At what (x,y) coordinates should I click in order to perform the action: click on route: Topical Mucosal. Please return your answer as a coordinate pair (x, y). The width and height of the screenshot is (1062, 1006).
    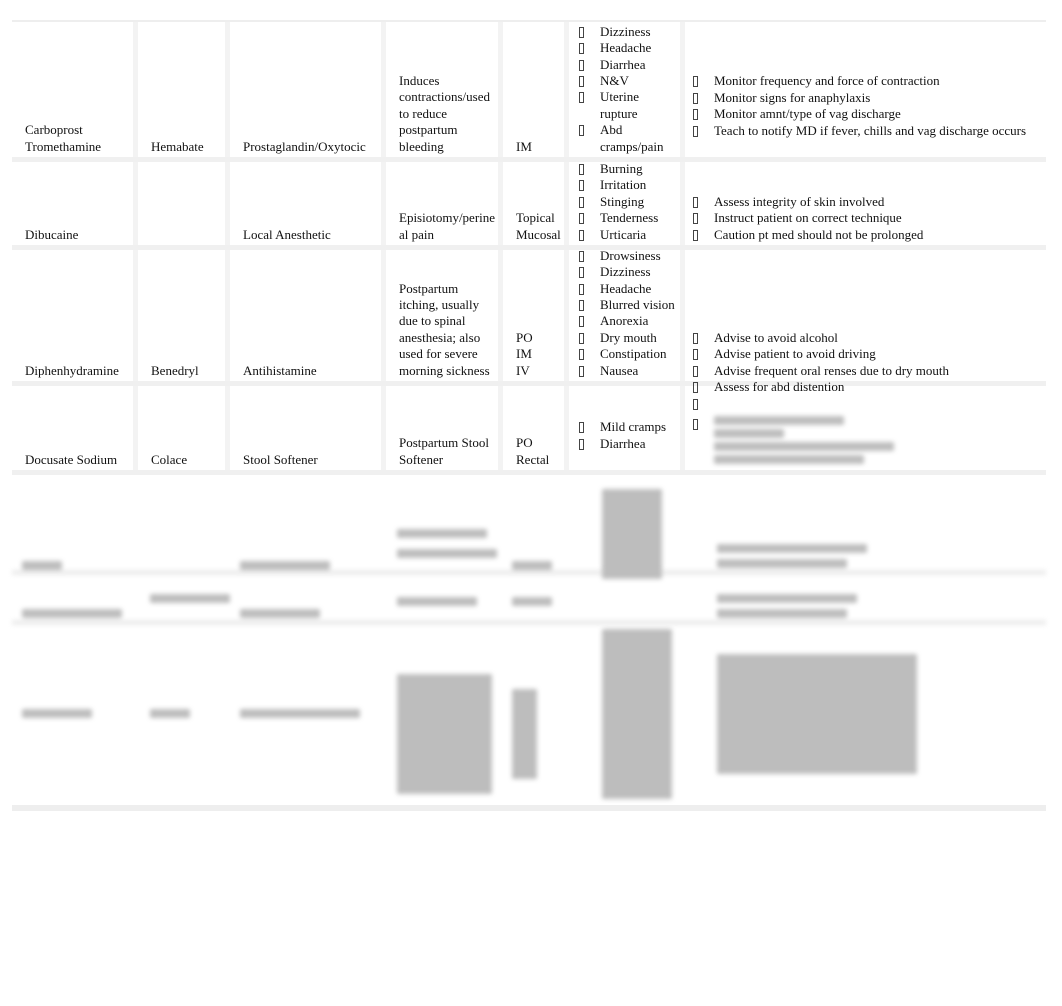
    Looking at the image, I should click on (536, 203).